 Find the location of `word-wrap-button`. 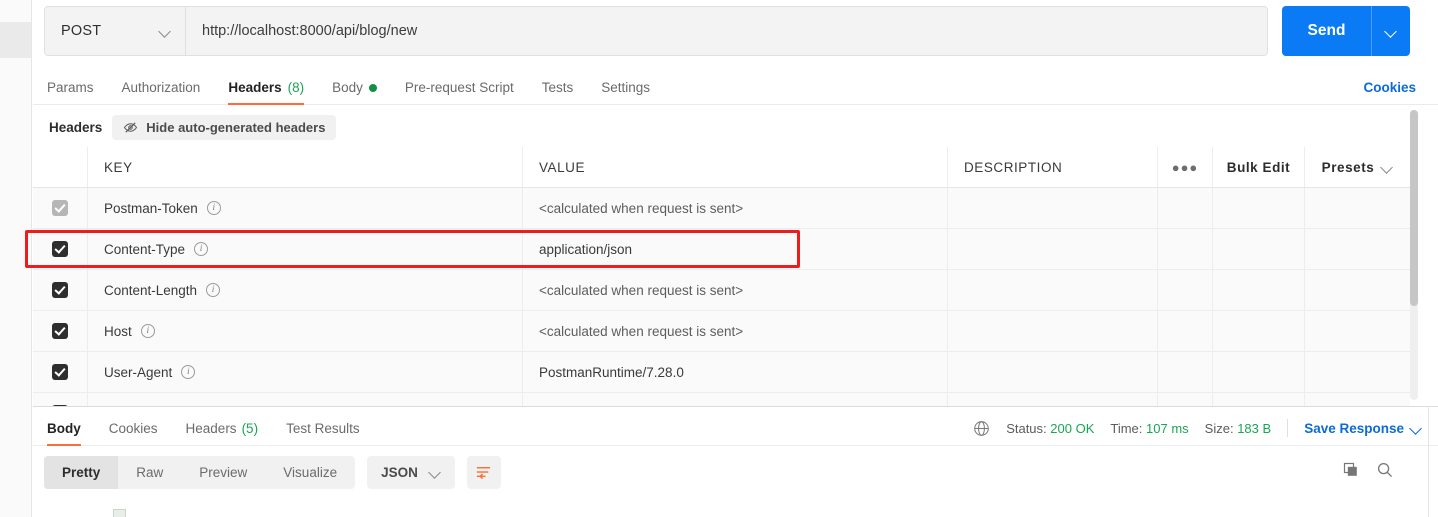

word-wrap-button is located at coordinates (483, 472).